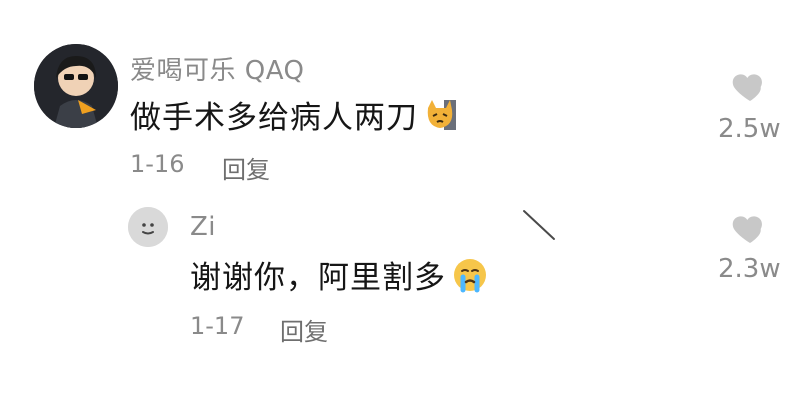  I want to click on like-count: 2.3w, so click(749, 269).